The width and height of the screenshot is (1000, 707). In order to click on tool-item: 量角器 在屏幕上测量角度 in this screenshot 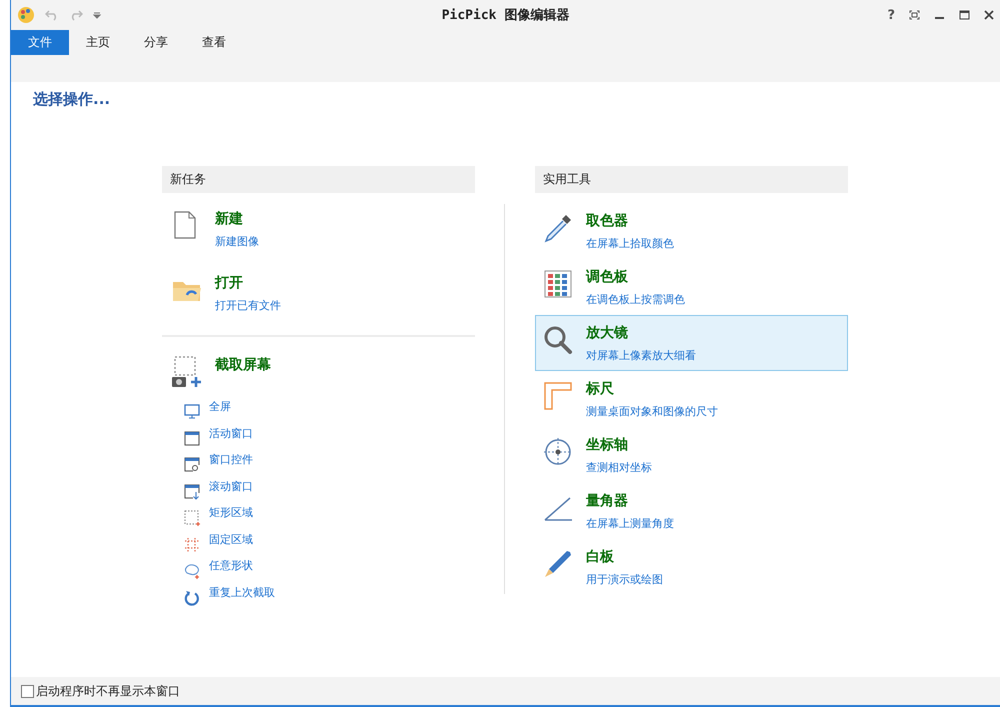, I will do `click(691, 511)`.